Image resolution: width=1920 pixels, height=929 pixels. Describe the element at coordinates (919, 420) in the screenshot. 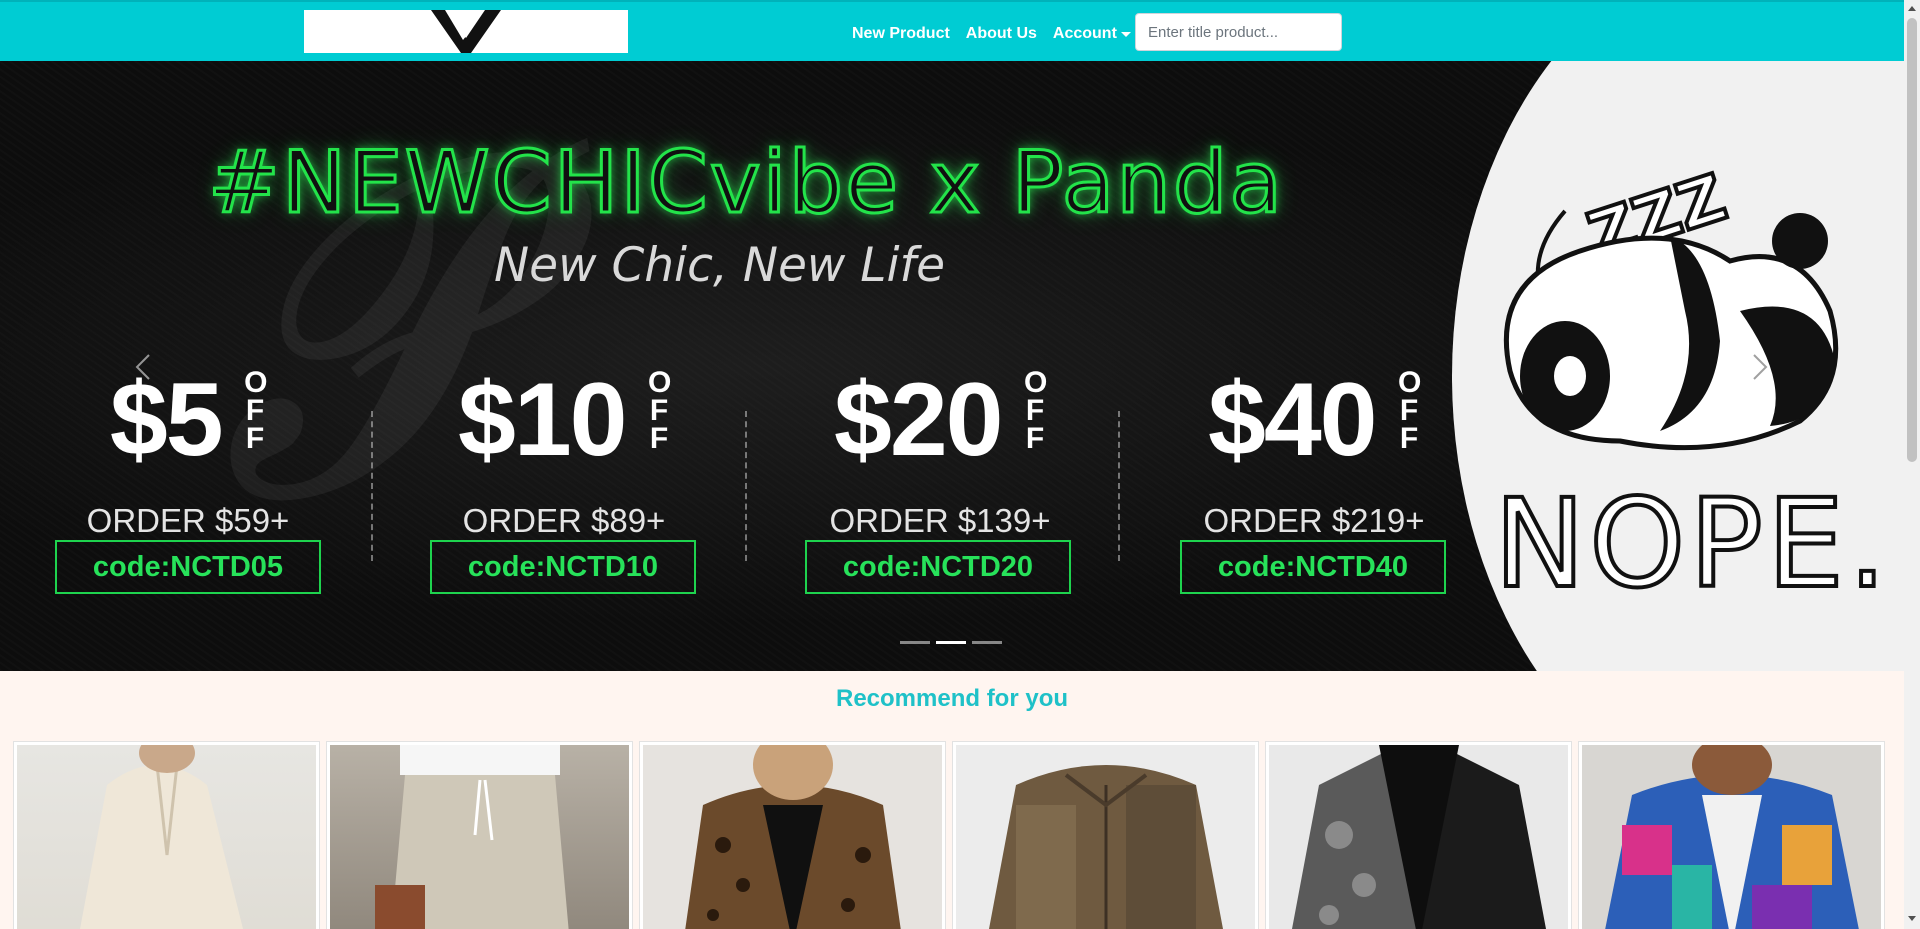

I see `deal-amount: $20` at that location.